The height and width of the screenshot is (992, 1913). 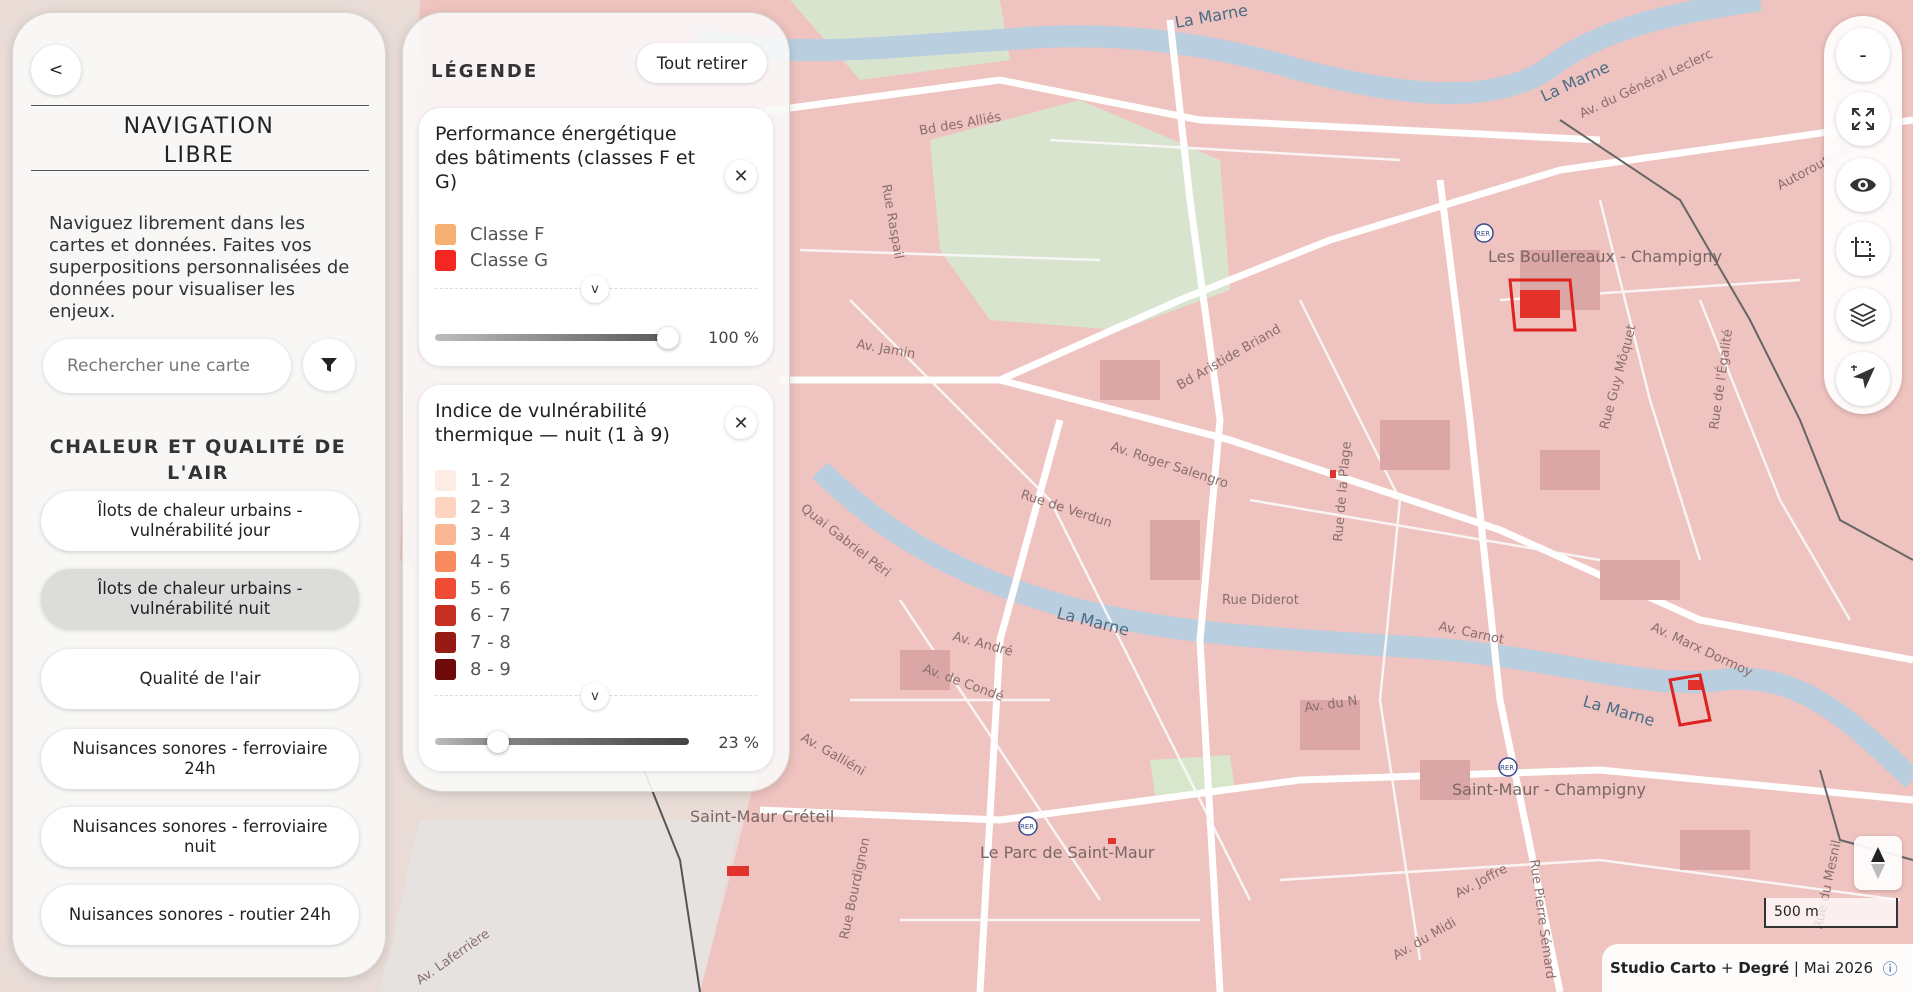 What do you see at coordinates (1863, 215) in the screenshot?
I see `map-toolbar: -` at bounding box center [1863, 215].